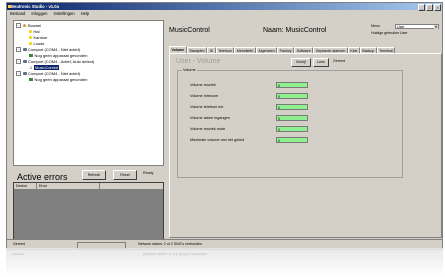 This screenshot has width=445, height=277. Describe the element at coordinates (295, 30) in the screenshot. I see `device-name: Naam: MusicControl` at that location.